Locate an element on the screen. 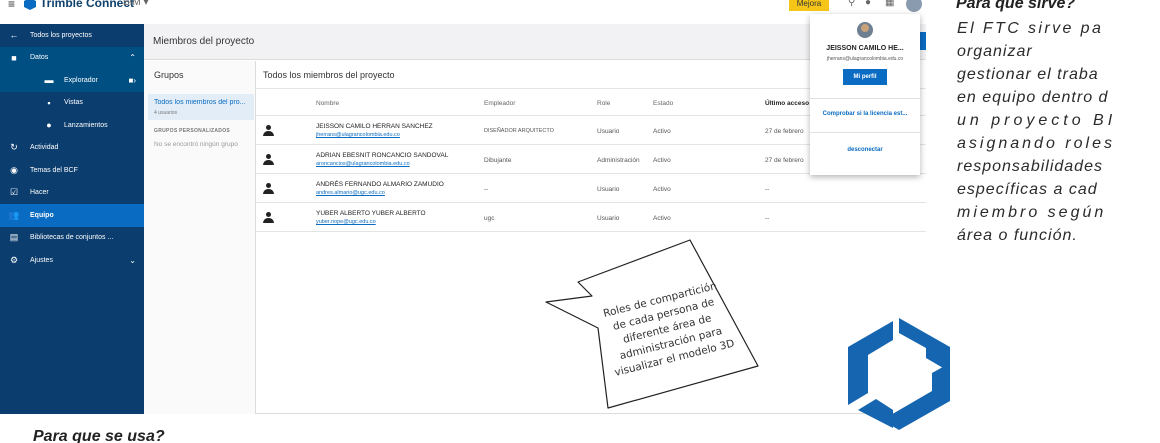 The height and width of the screenshot is (443, 1160). column-header-nombre: Nombre is located at coordinates (327, 103).